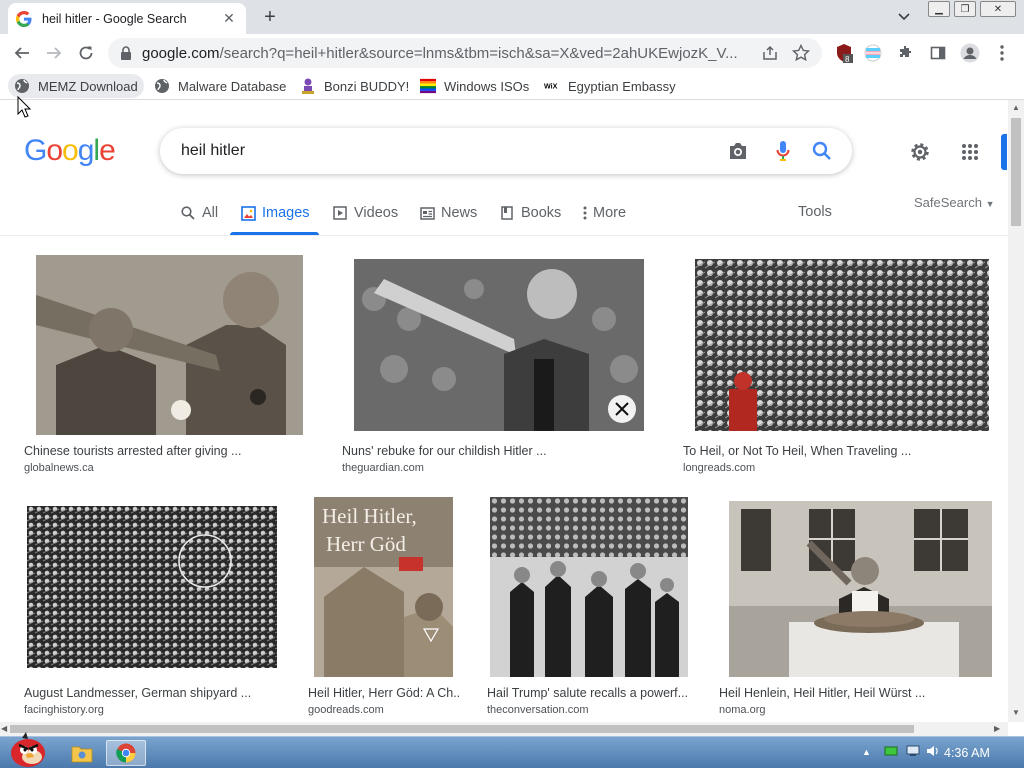  I want to click on safesearch-label: SafeSearch, so click(948, 202).